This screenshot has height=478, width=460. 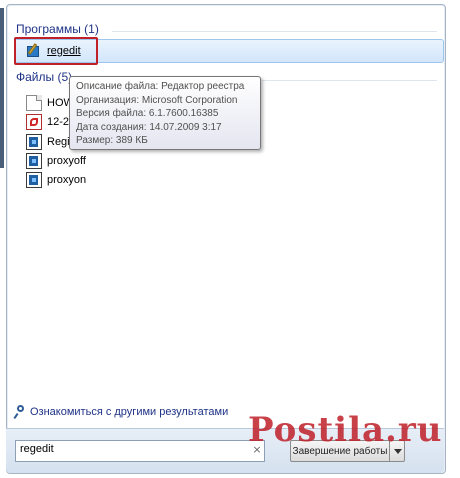 What do you see at coordinates (149, 127) in the screenshot?
I see `tooltip-created: Дата создания: 14.07.2009 3:17` at bounding box center [149, 127].